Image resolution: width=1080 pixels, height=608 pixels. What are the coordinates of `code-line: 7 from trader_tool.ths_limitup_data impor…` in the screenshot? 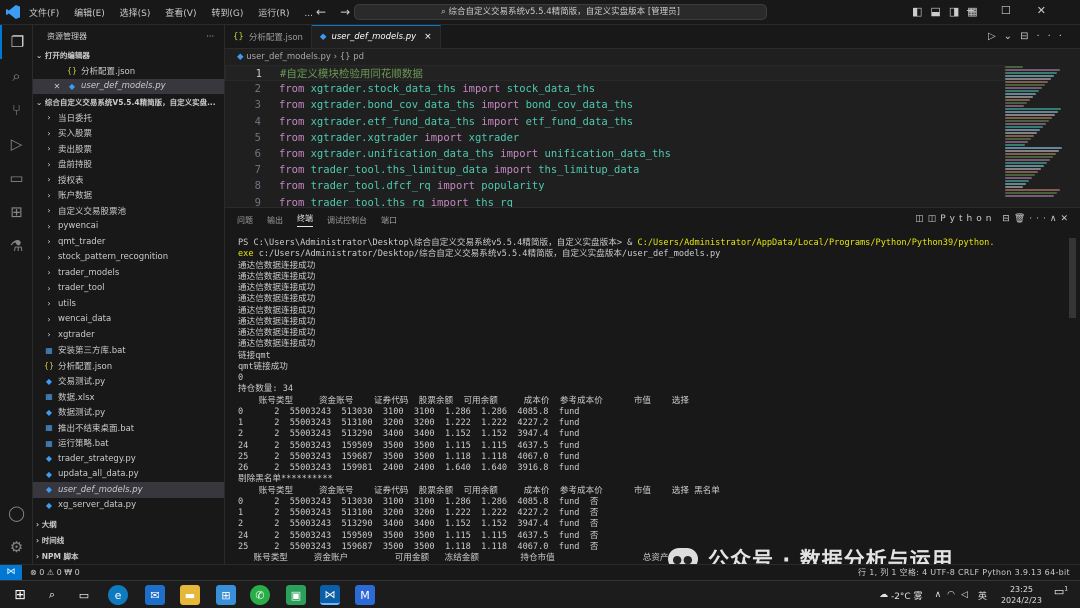 It's located at (615, 170).